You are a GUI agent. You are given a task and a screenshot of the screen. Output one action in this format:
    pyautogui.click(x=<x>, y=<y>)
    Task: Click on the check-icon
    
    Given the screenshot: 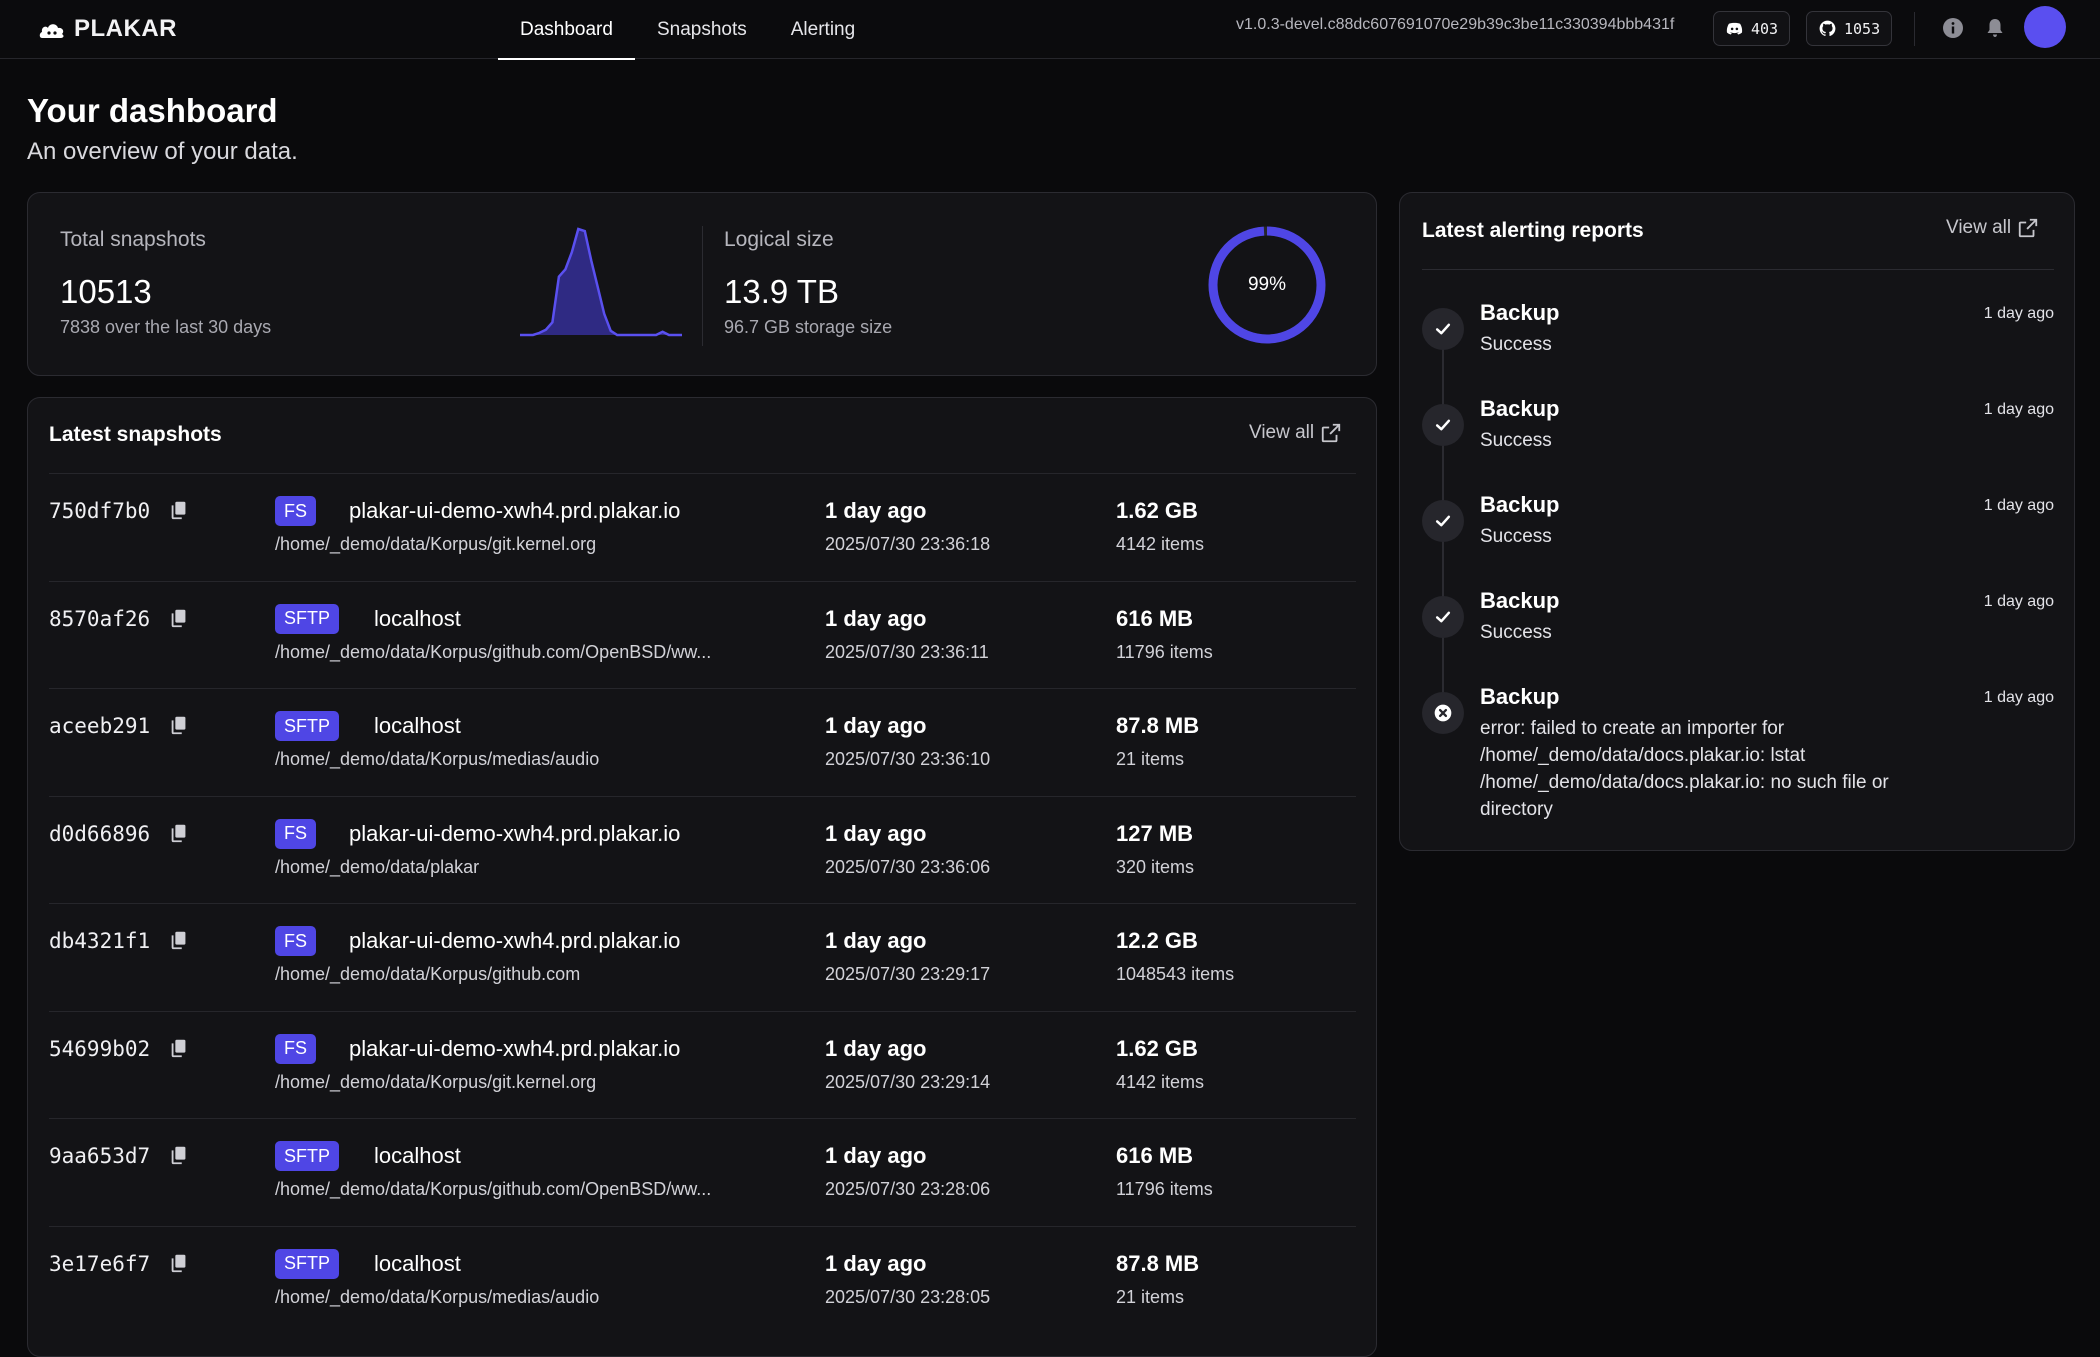 What is the action you would take?
    pyautogui.click(x=1443, y=425)
    